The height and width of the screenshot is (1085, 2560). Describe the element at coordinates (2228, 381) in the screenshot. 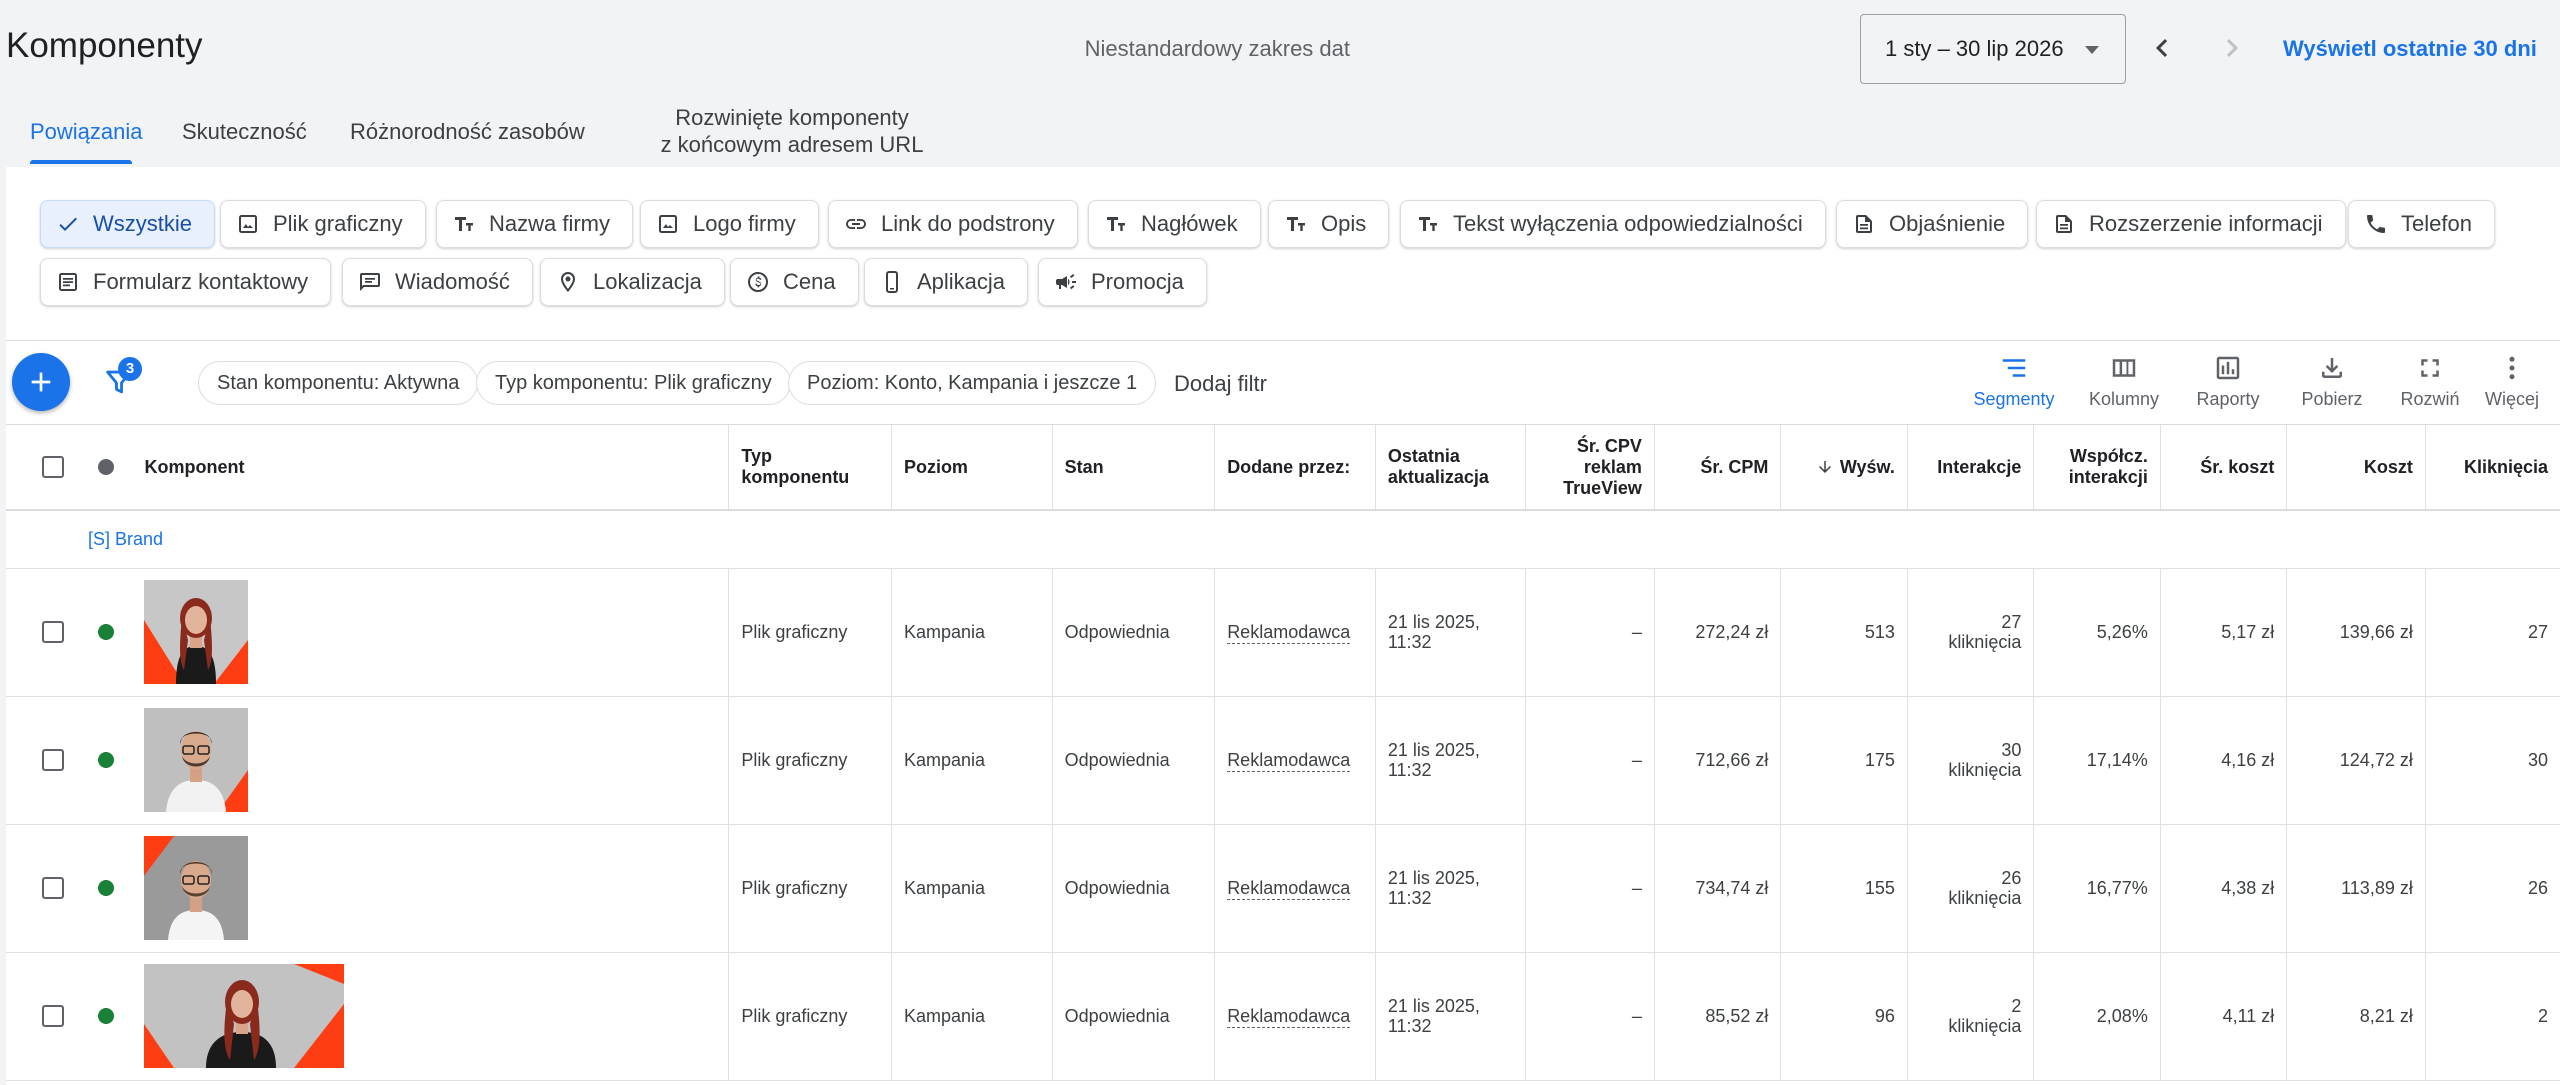

I see `reports-button: Raporty` at that location.